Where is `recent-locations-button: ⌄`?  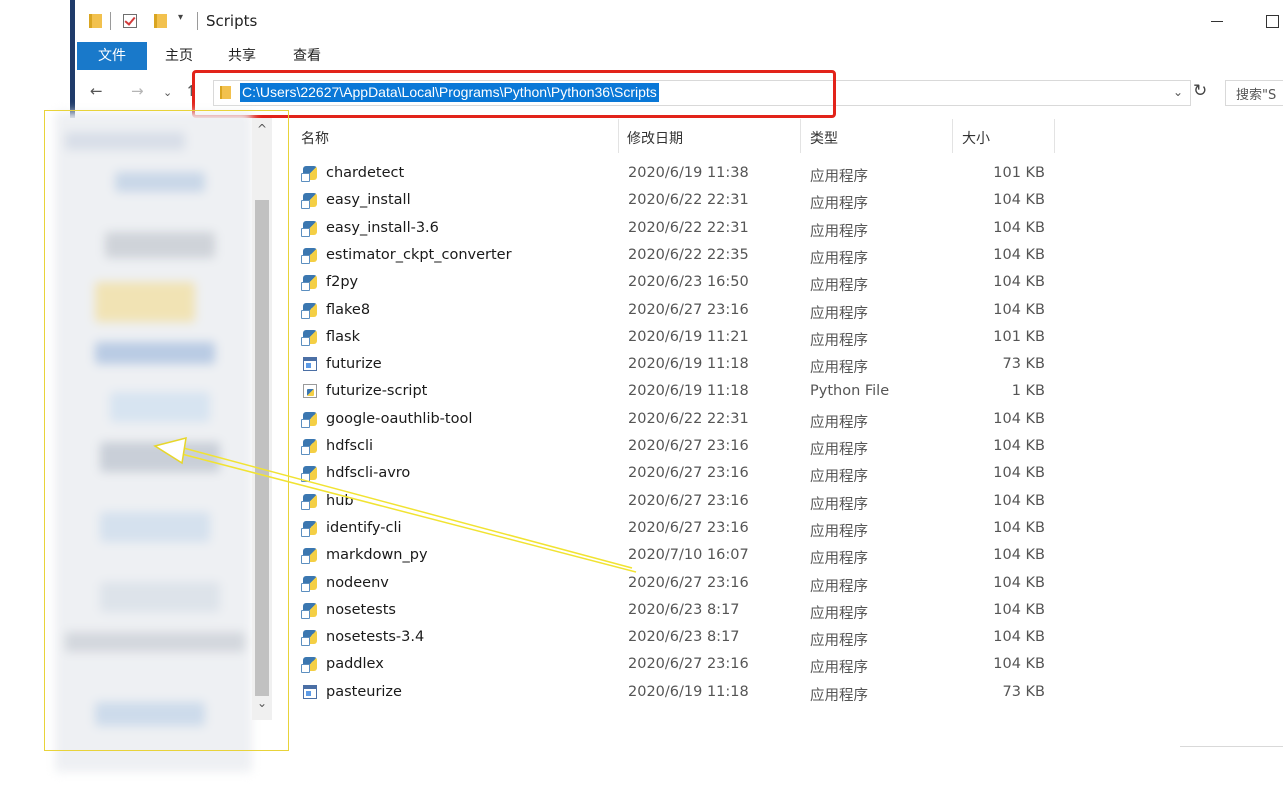 recent-locations-button: ⌄ is located at coordinates (167, 92).